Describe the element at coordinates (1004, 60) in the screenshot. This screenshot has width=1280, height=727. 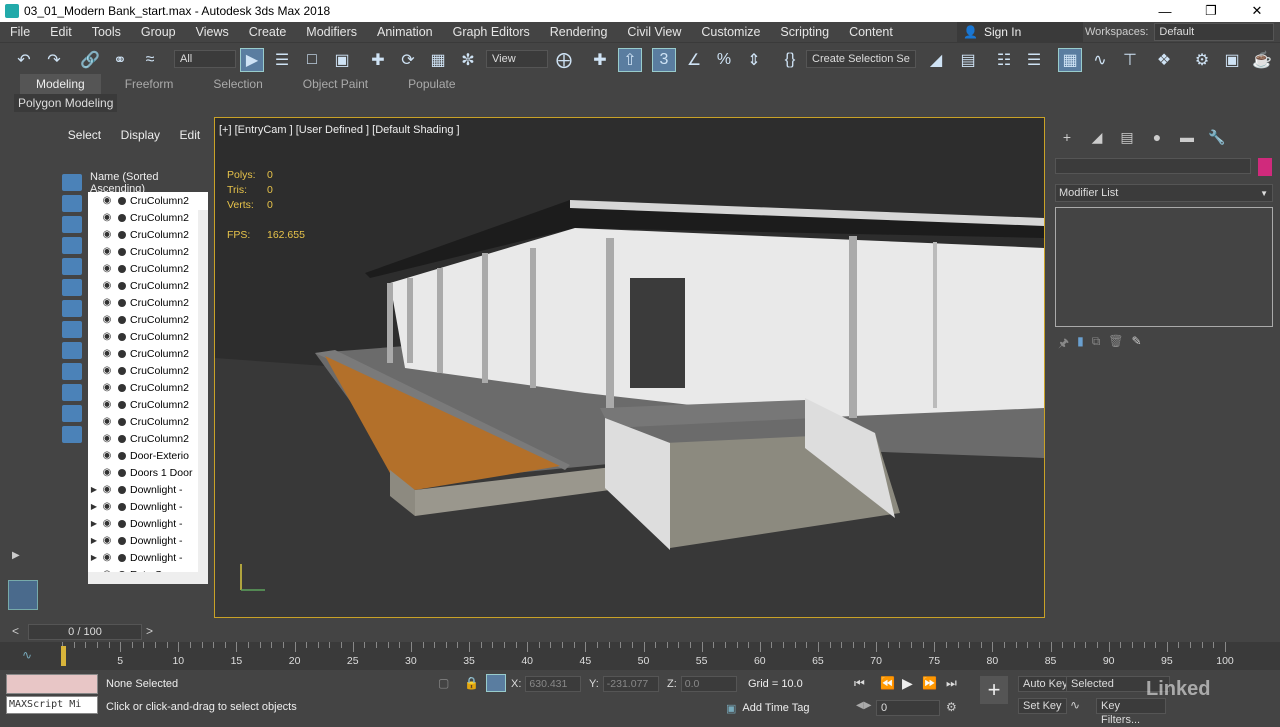
I see `layer-explorer-icon: ☷` at that location.